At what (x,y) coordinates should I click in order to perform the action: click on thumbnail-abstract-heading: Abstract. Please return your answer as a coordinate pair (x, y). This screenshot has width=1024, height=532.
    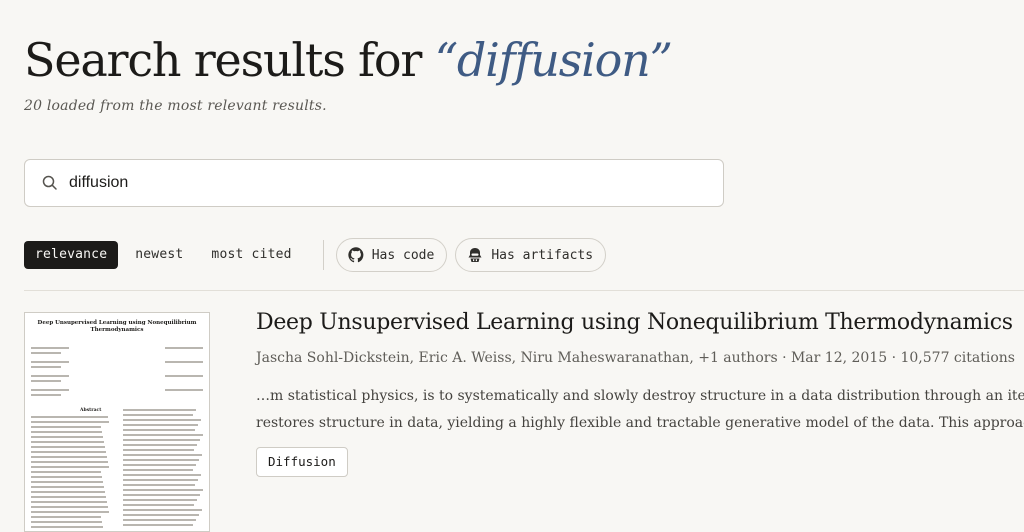
    Looking at the image, I should click on (91, 410).